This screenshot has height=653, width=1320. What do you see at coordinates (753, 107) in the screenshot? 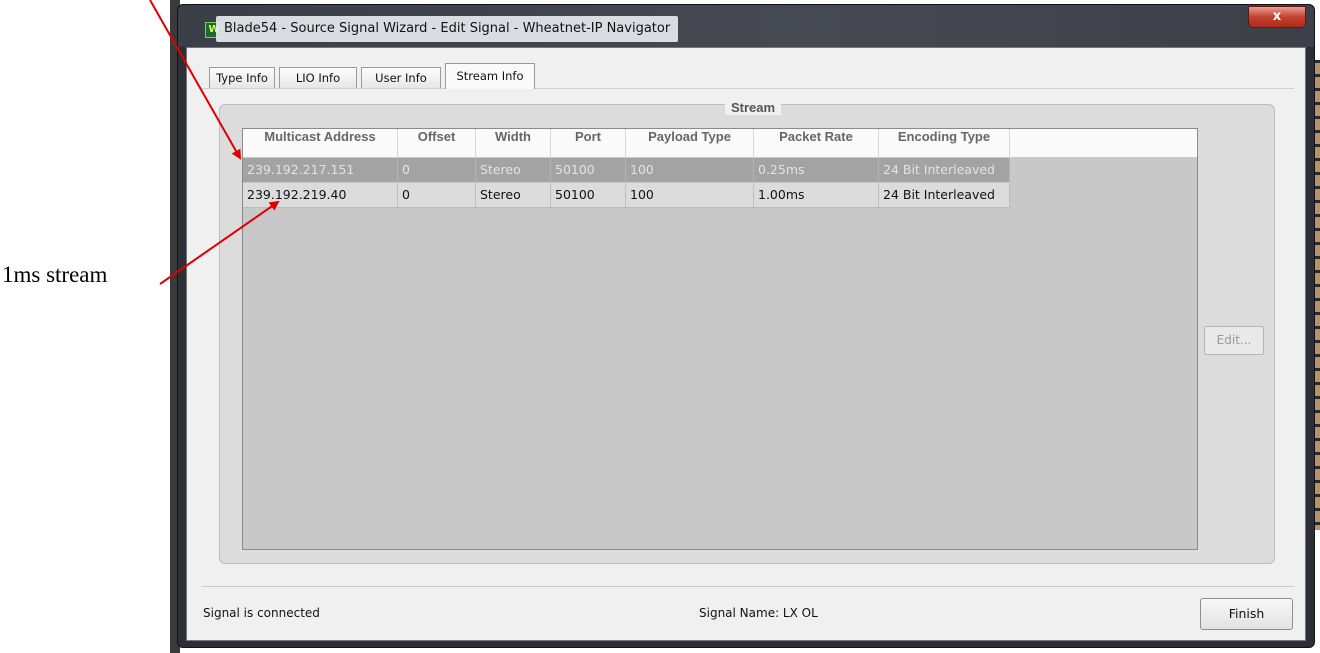
I see `stream-group-title: Stream` at bounding box center [753, 107].